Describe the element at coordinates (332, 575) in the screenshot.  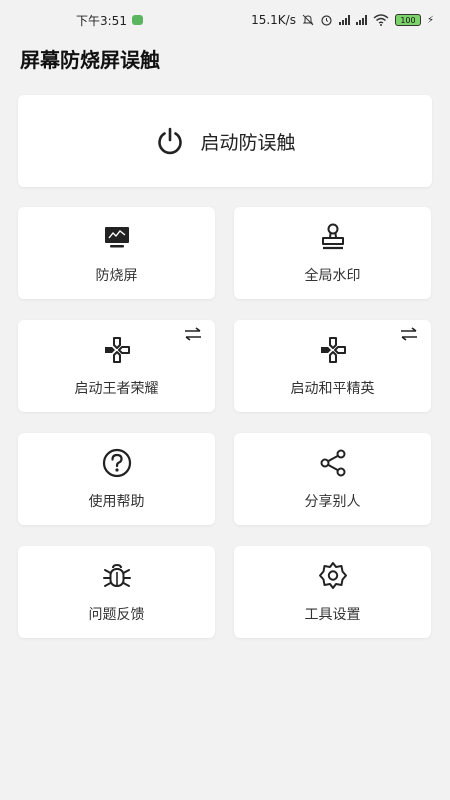
I see `gear-icon` at that location.